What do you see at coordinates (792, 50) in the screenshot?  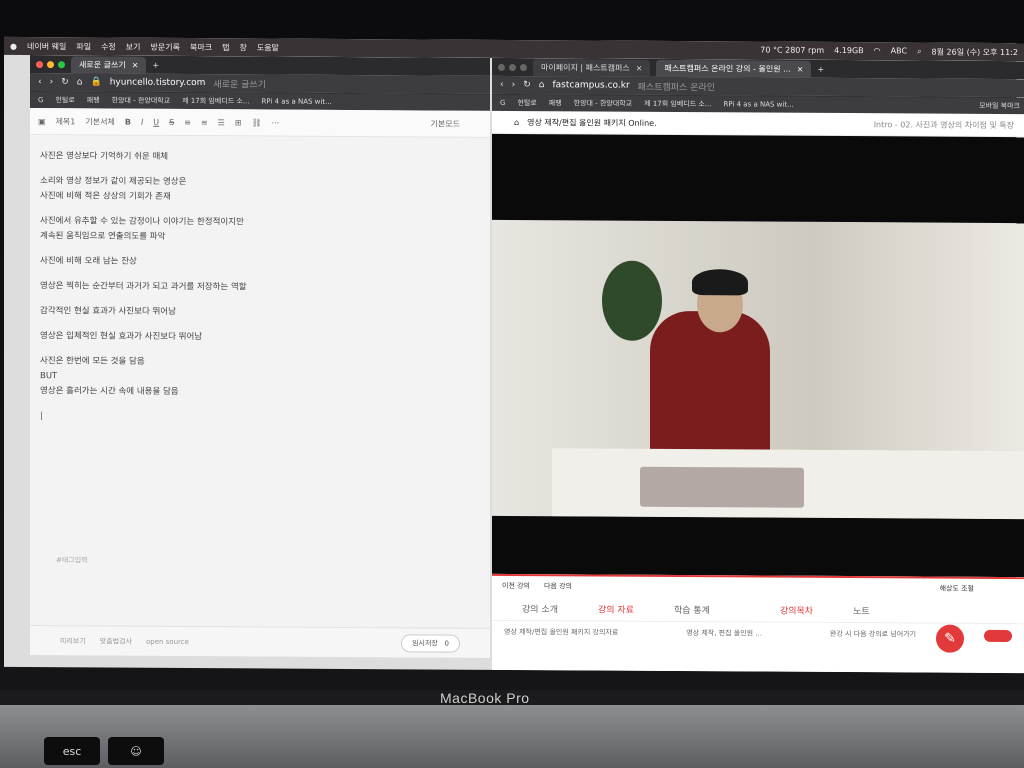 I see `temp-readout: 70 °C 2807 rpm` at bounding box center [792, 50].